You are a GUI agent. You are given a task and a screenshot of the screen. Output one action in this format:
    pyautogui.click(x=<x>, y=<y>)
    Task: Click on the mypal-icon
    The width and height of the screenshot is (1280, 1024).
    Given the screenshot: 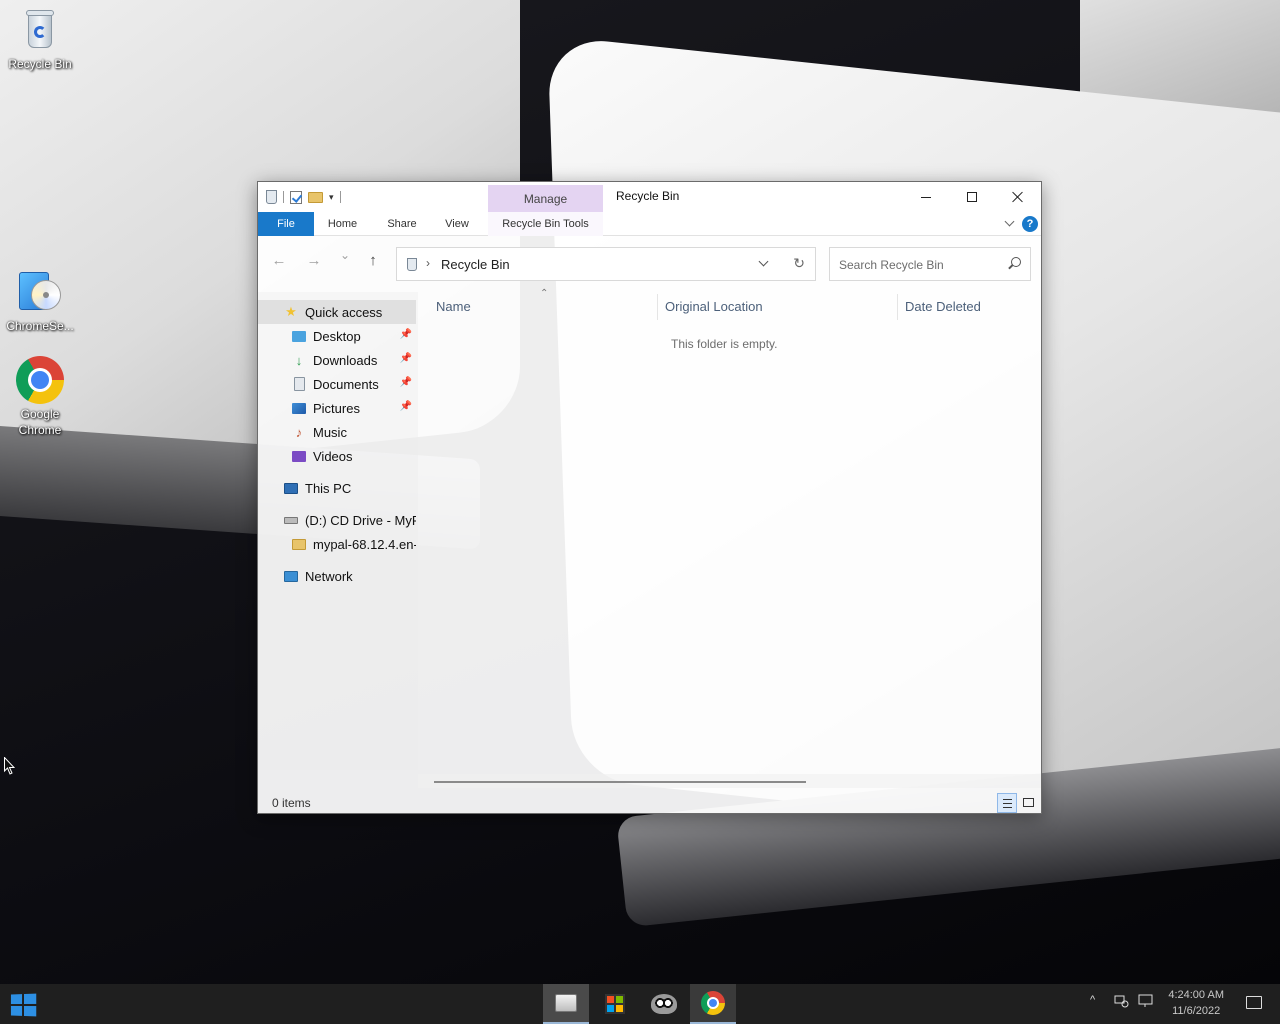 What is the action you would take?
    pyautogui.click(x=664, y=1004)
    